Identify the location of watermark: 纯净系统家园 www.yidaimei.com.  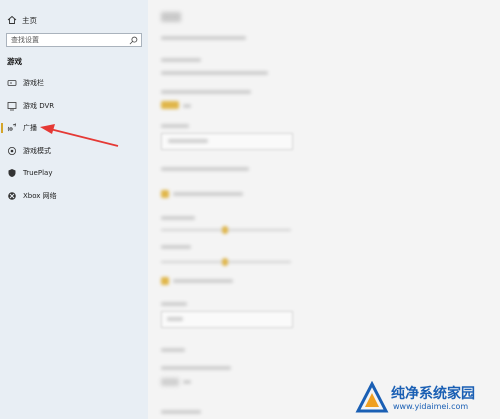
(425, 398).